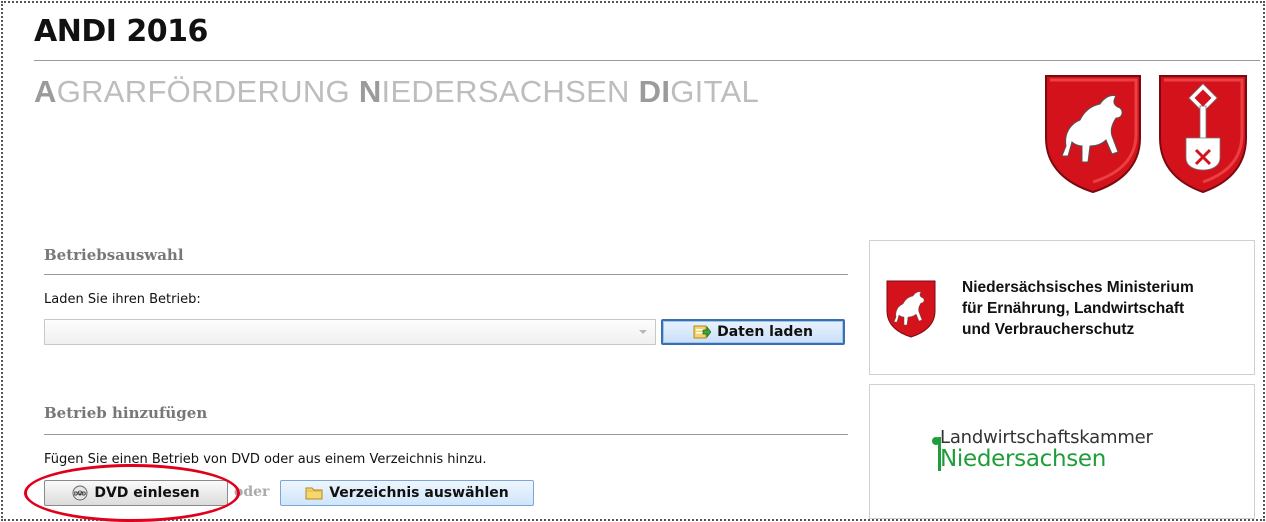 The width and height of the screenshot is (1266, 522). I want to click on betrieb-select, so click(350, 332).